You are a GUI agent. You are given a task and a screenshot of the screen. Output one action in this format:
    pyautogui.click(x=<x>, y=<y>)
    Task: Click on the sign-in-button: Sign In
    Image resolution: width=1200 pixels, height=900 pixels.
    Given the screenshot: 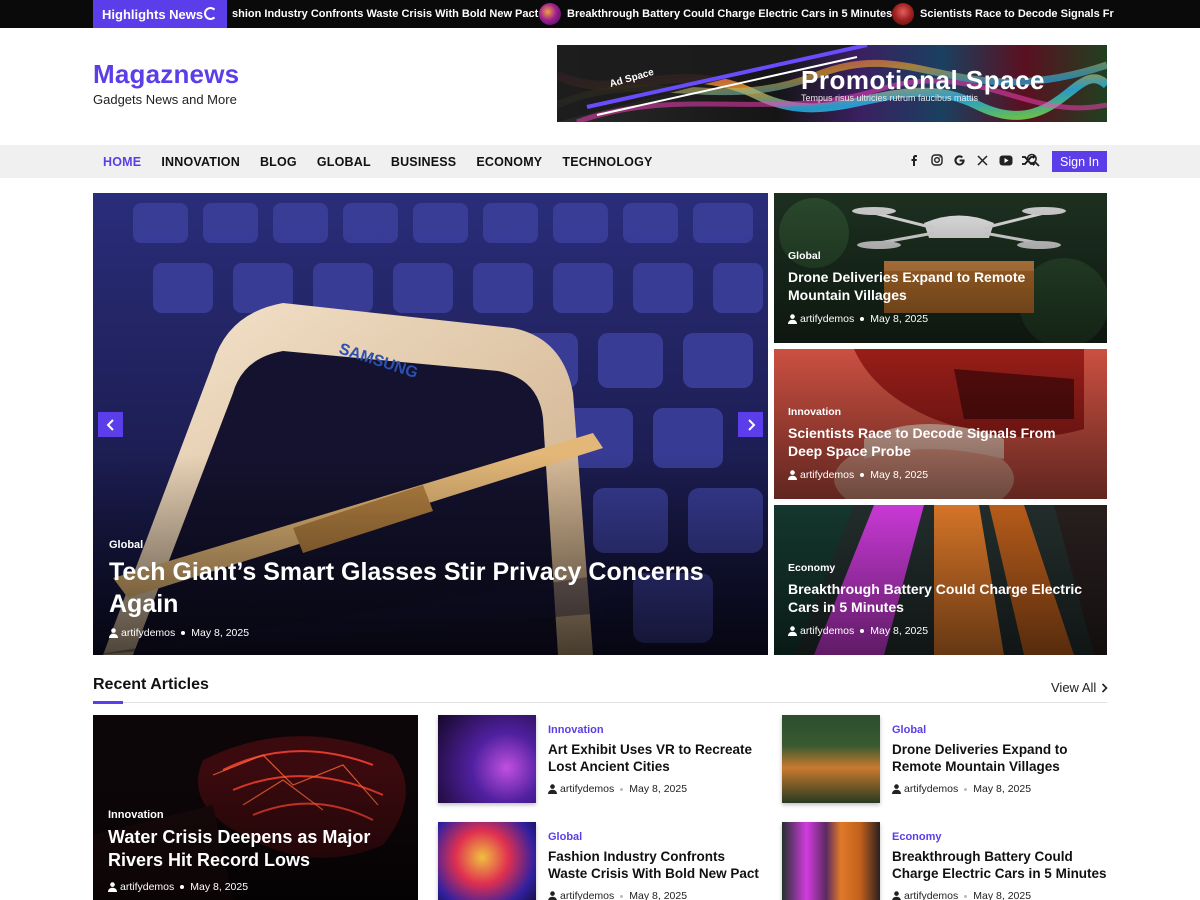 What is the action you would take?
    pyautogui.click(x=1079, y=161)
    